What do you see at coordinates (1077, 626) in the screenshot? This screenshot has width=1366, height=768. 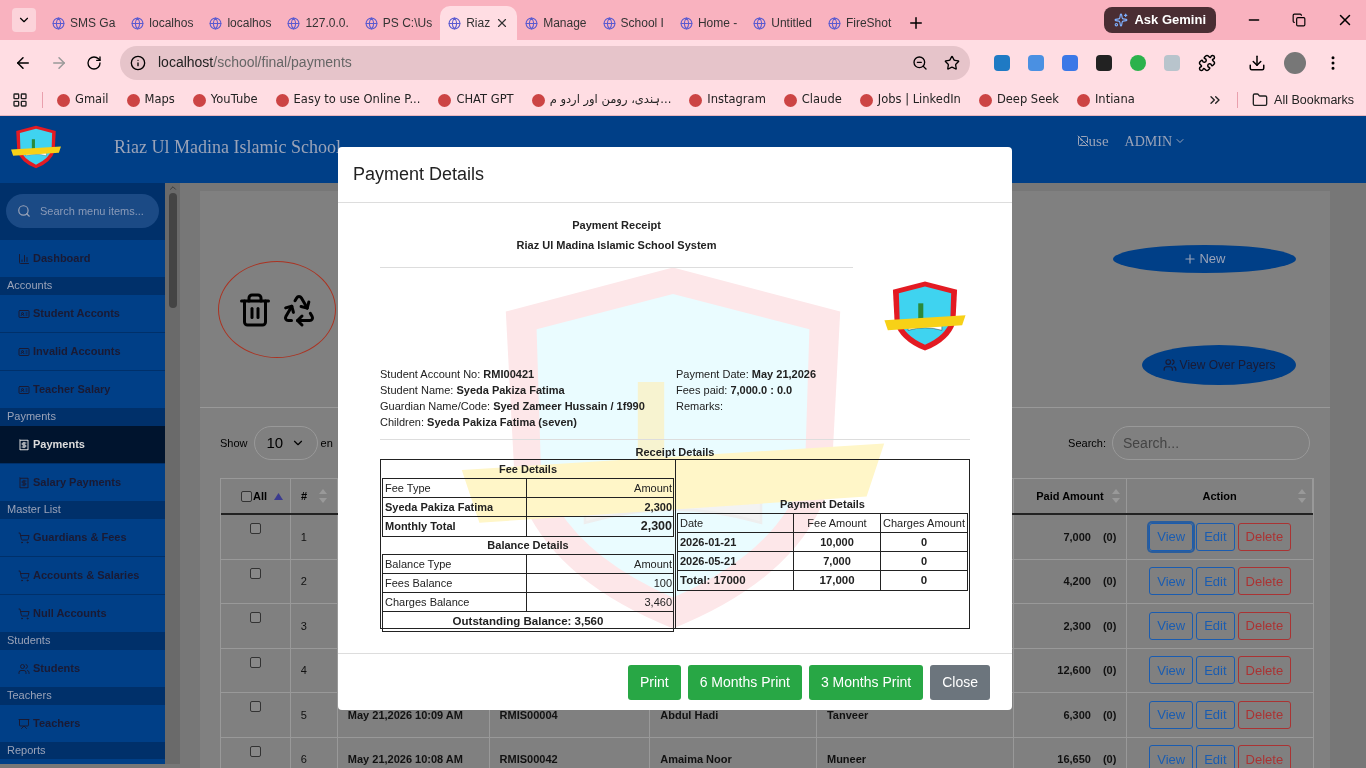 I see `table-cell-text: 2,300` at bounding box center [1077, 626].